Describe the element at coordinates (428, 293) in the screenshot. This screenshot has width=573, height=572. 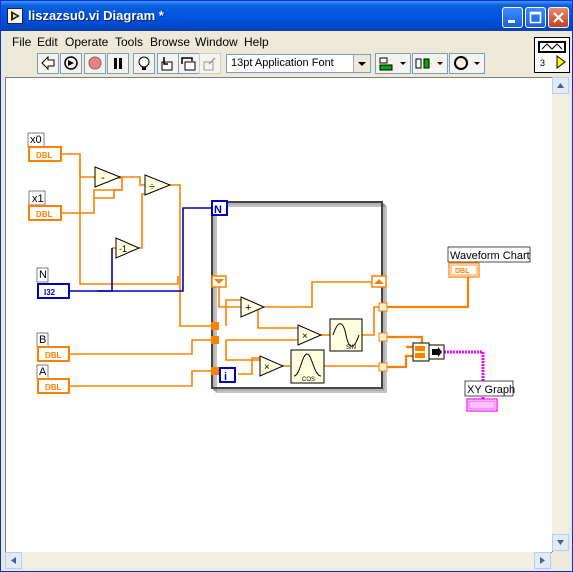
I see `wire-chart` at that location.